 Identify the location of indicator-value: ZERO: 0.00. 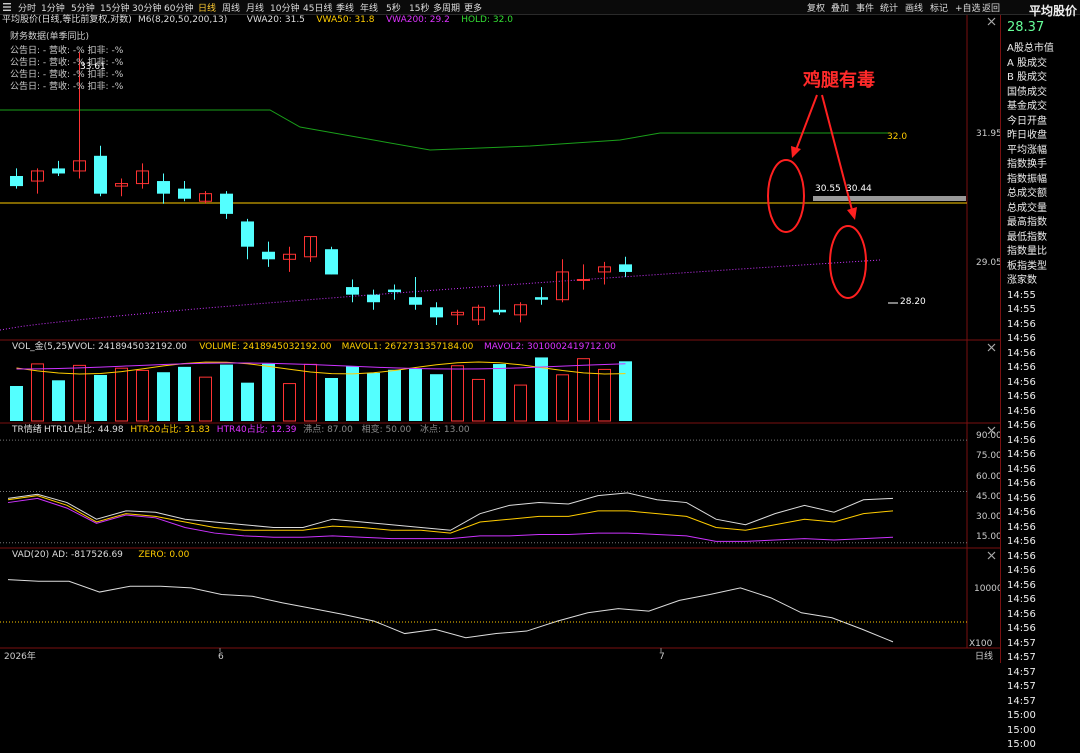
(164, 555).